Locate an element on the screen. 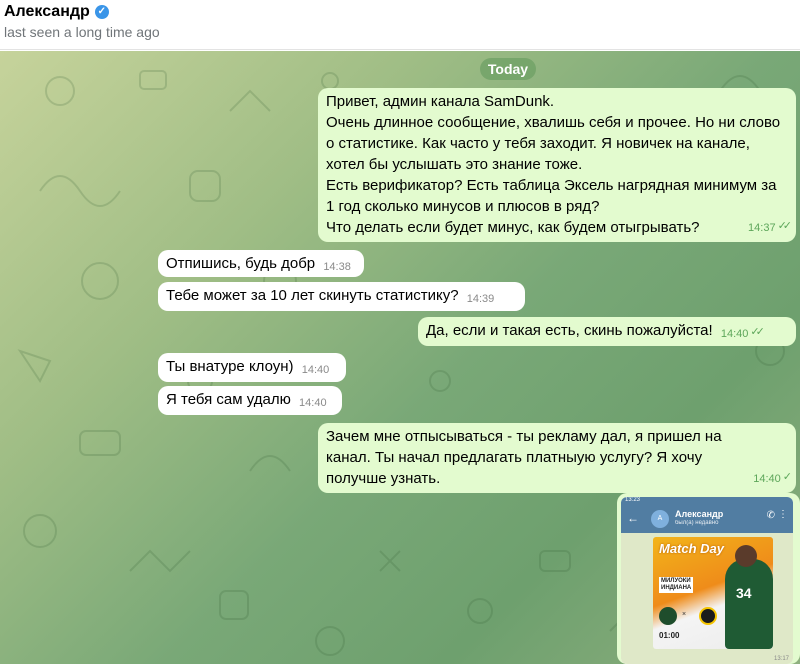  jersey-number: 34 is located at coordinates (744, 593).